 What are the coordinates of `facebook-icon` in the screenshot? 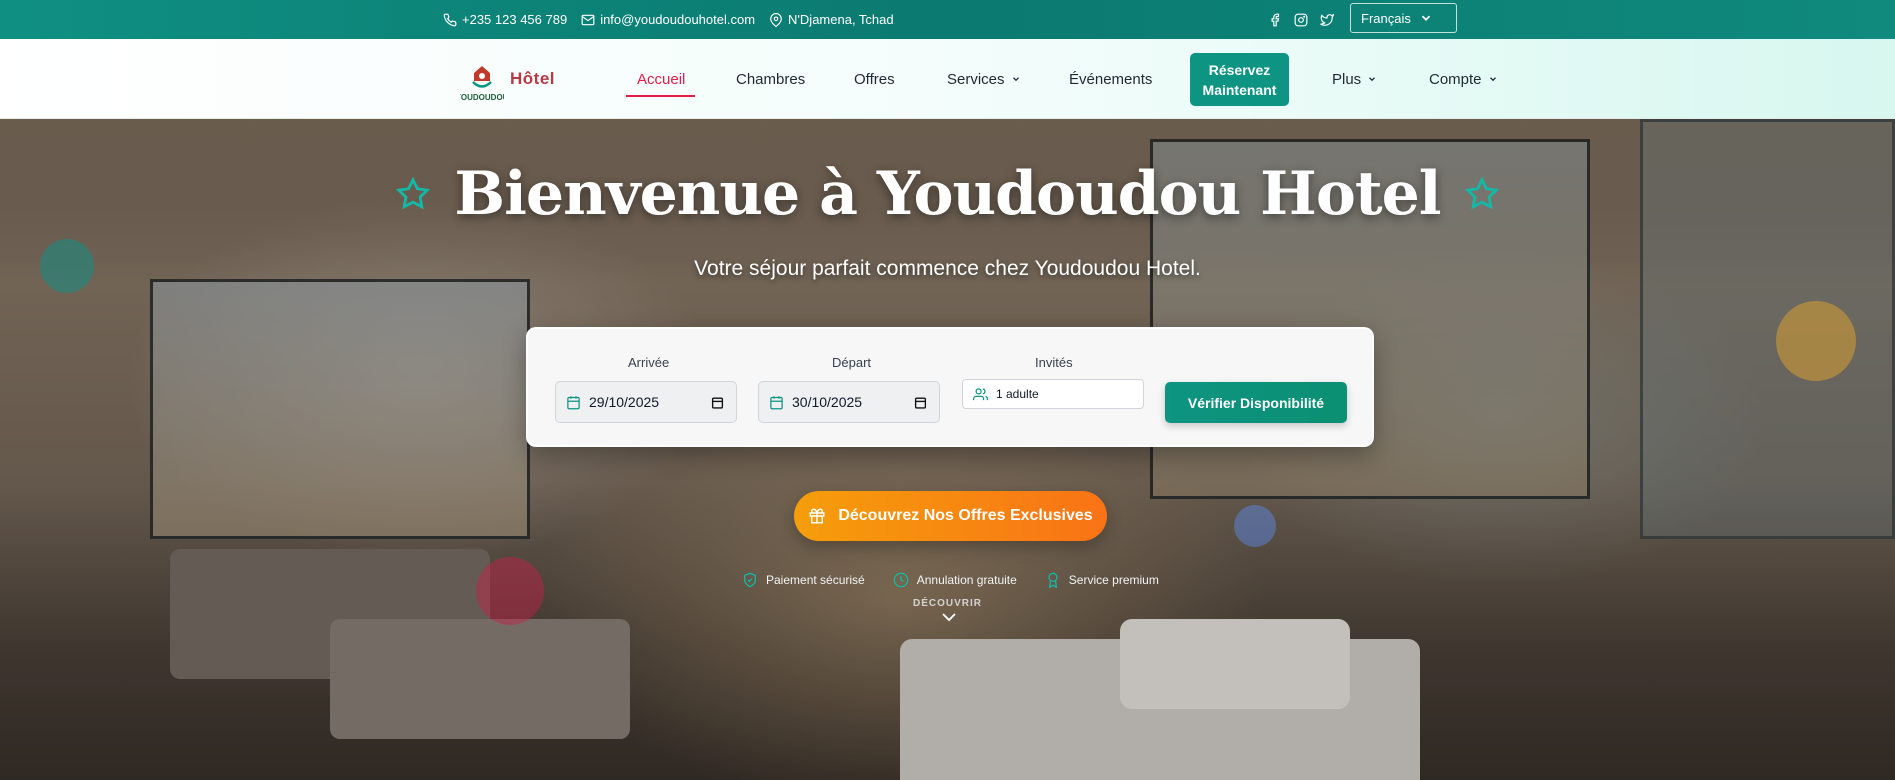 It's located at (1275, 20).